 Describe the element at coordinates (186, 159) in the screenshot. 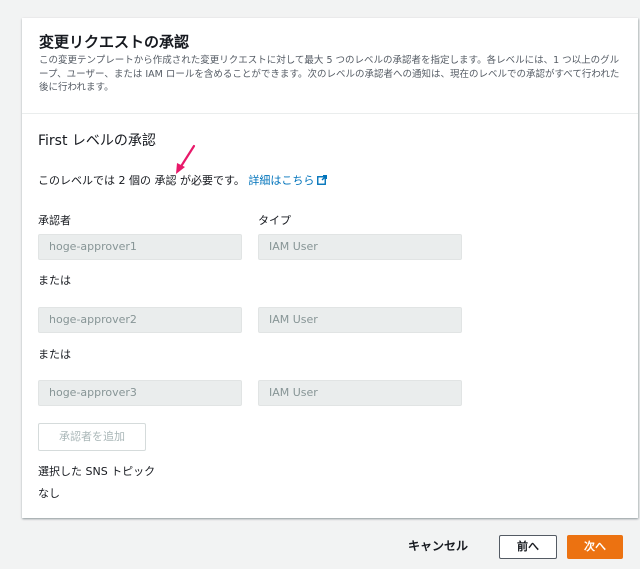

I see `annotation-arrow-icon` at that location.